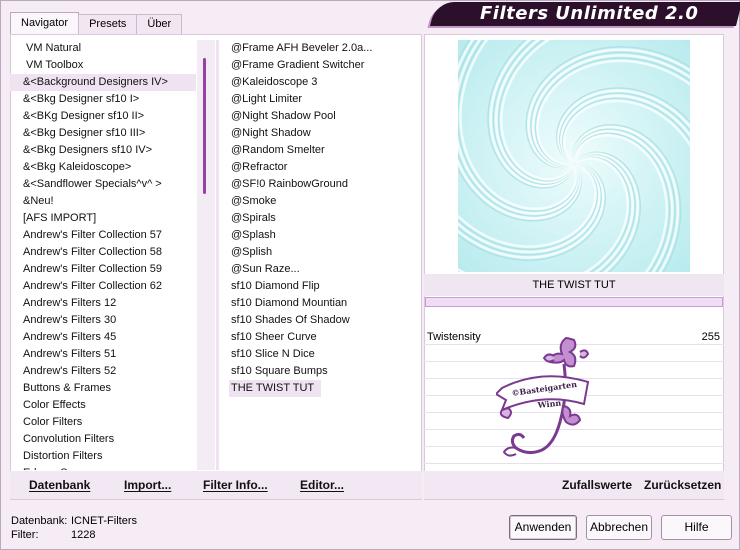 The width and height of the screenshot is (740, 550). What do you see at coordinates (319, 116) in the screenshot?
I see `filter-item: @Night Shadow Pool` at bounding box center [319, 116].